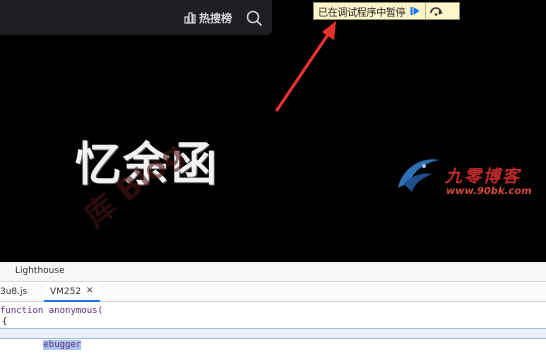  I want to click on paused-in-debugger-bar: 已在调试程序中暂停, so click(386, 11).